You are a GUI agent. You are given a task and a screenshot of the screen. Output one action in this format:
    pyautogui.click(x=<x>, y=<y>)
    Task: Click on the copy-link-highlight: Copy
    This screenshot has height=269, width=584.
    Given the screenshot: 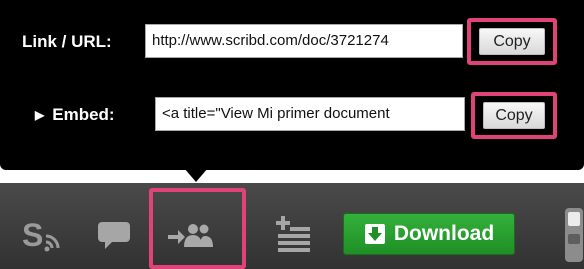 What is the action you would take?
    pyautogui.click(x=512, y=41)
    